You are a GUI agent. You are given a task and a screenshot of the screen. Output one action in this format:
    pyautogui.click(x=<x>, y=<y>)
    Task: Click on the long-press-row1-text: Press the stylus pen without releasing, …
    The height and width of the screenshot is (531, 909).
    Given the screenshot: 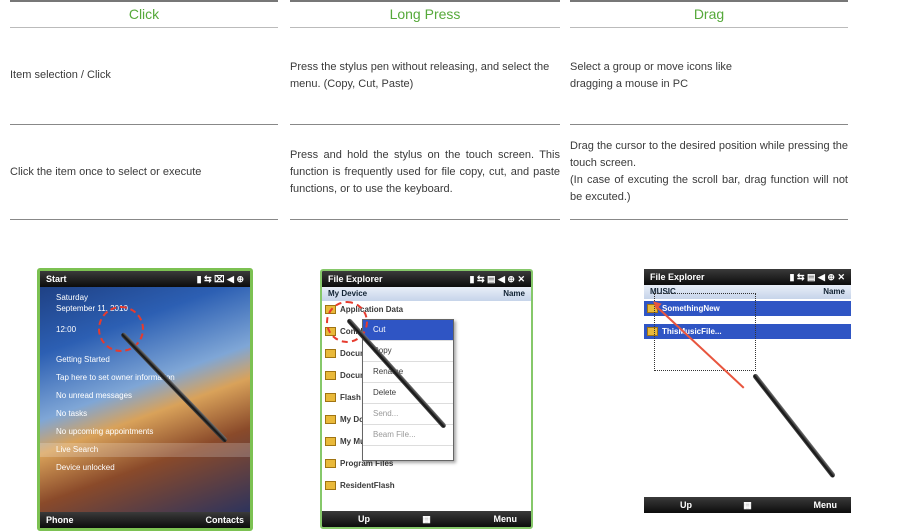 What is the action you would take?
    pyautogui.click(x=420, y=75)
    